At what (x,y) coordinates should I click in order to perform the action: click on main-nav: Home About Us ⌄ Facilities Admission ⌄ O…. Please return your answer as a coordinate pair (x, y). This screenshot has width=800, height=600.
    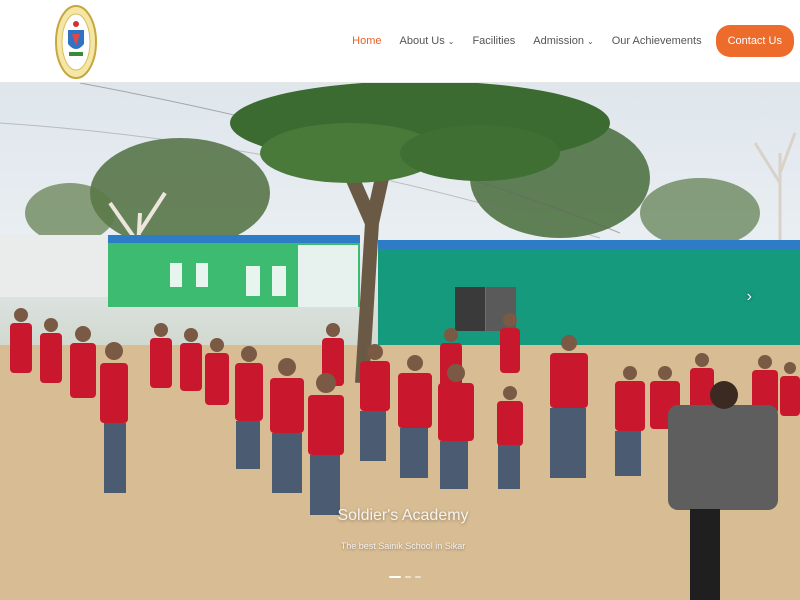
    Looking at the image, I should click on (567, 41).